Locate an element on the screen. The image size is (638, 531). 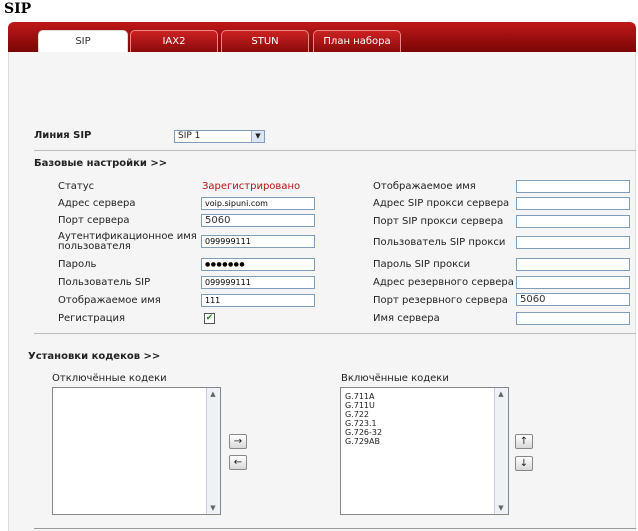
tab-dial-plan: План набора is located at coordinates (357, 41).